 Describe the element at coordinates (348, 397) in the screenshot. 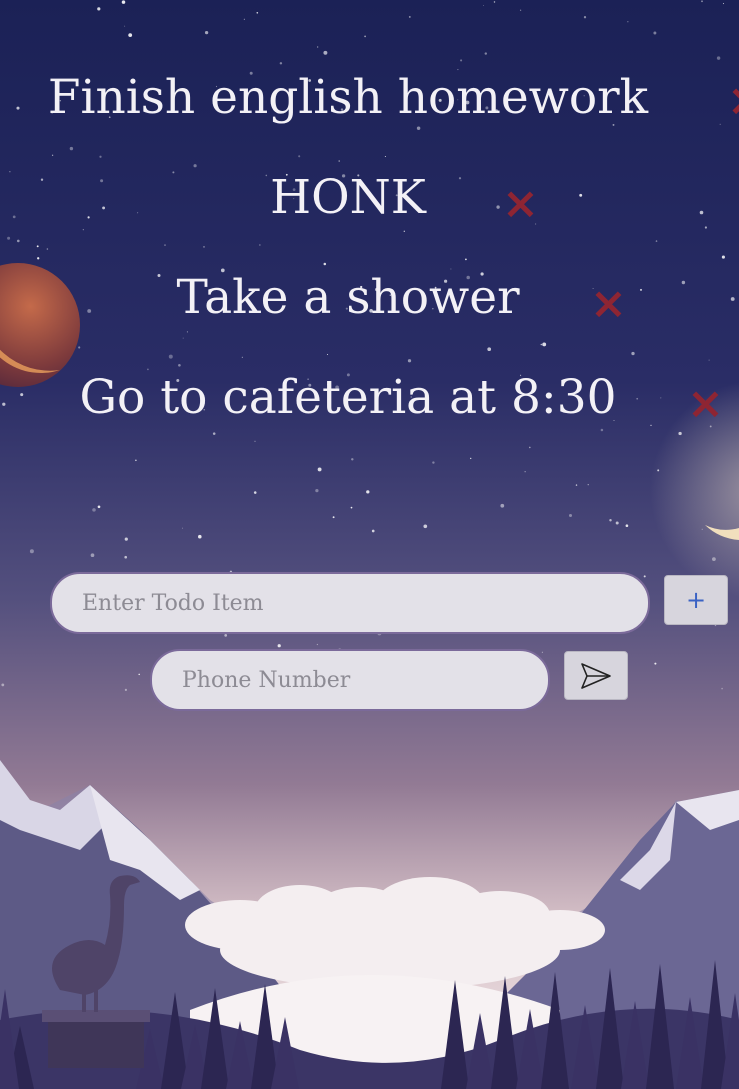

I see `todo-text: Go to cafeteria at 8:30` at that location.